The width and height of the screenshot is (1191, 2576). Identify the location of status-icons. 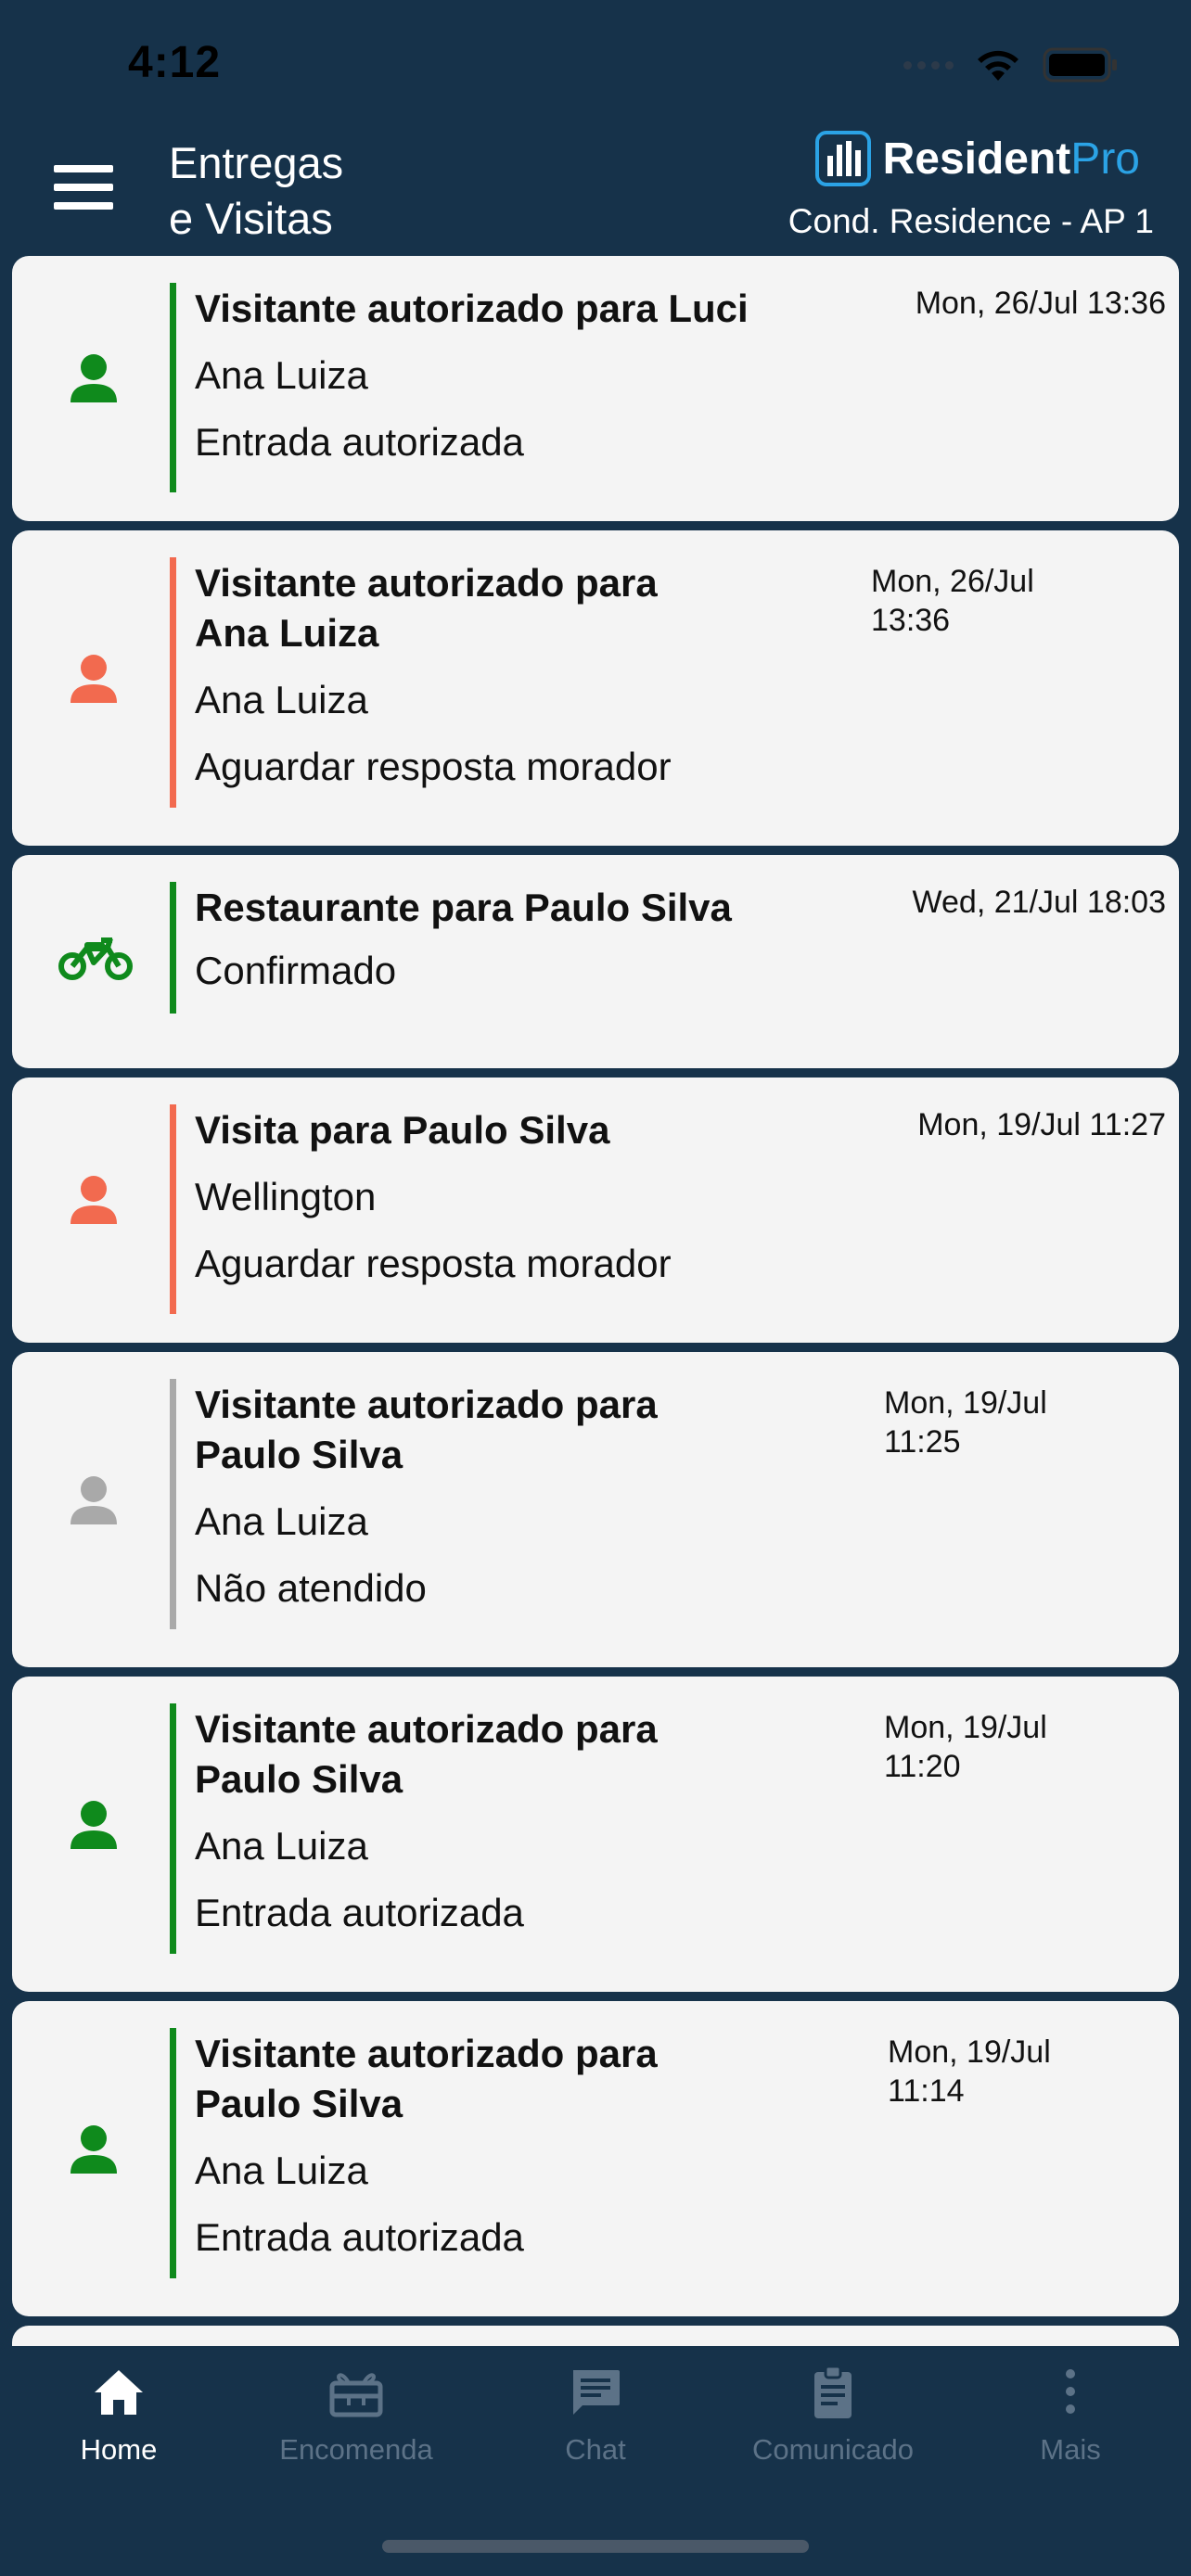
(1011, 64).